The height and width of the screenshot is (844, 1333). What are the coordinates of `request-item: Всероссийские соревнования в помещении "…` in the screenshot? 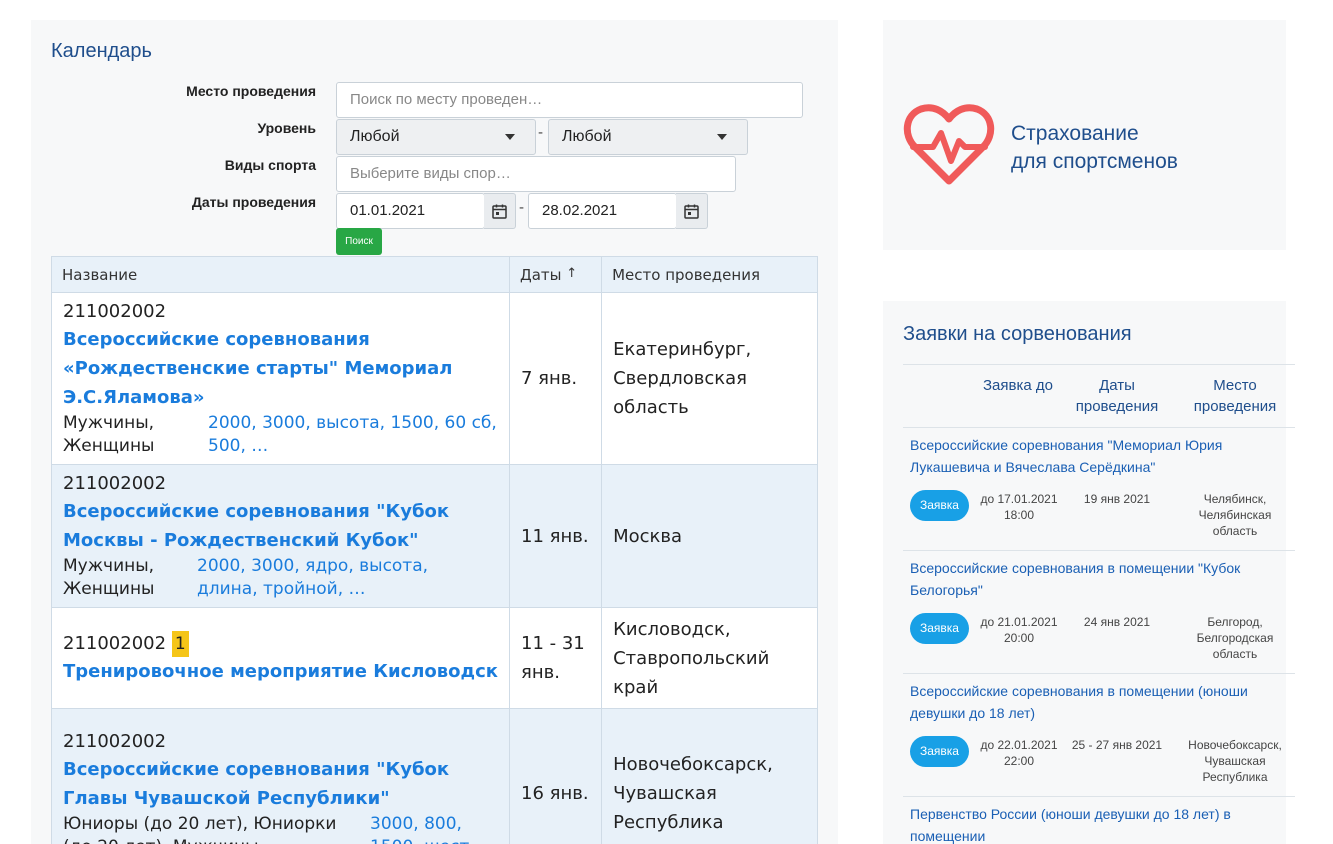 It's located at (1099, 611).